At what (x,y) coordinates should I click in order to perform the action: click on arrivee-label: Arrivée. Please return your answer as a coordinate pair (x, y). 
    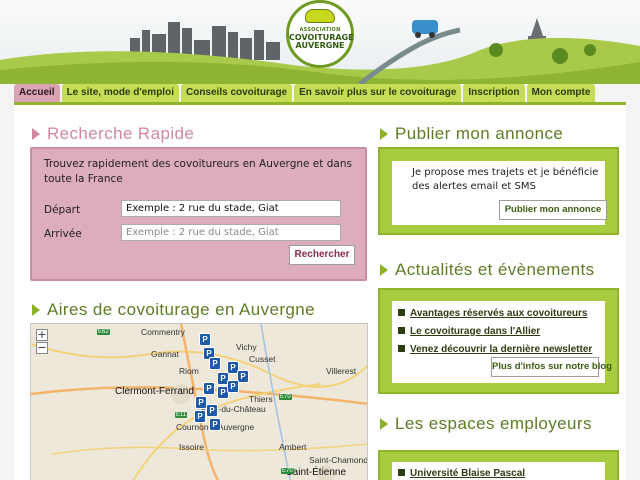
    Looking at the image, I should click on (63, 234).